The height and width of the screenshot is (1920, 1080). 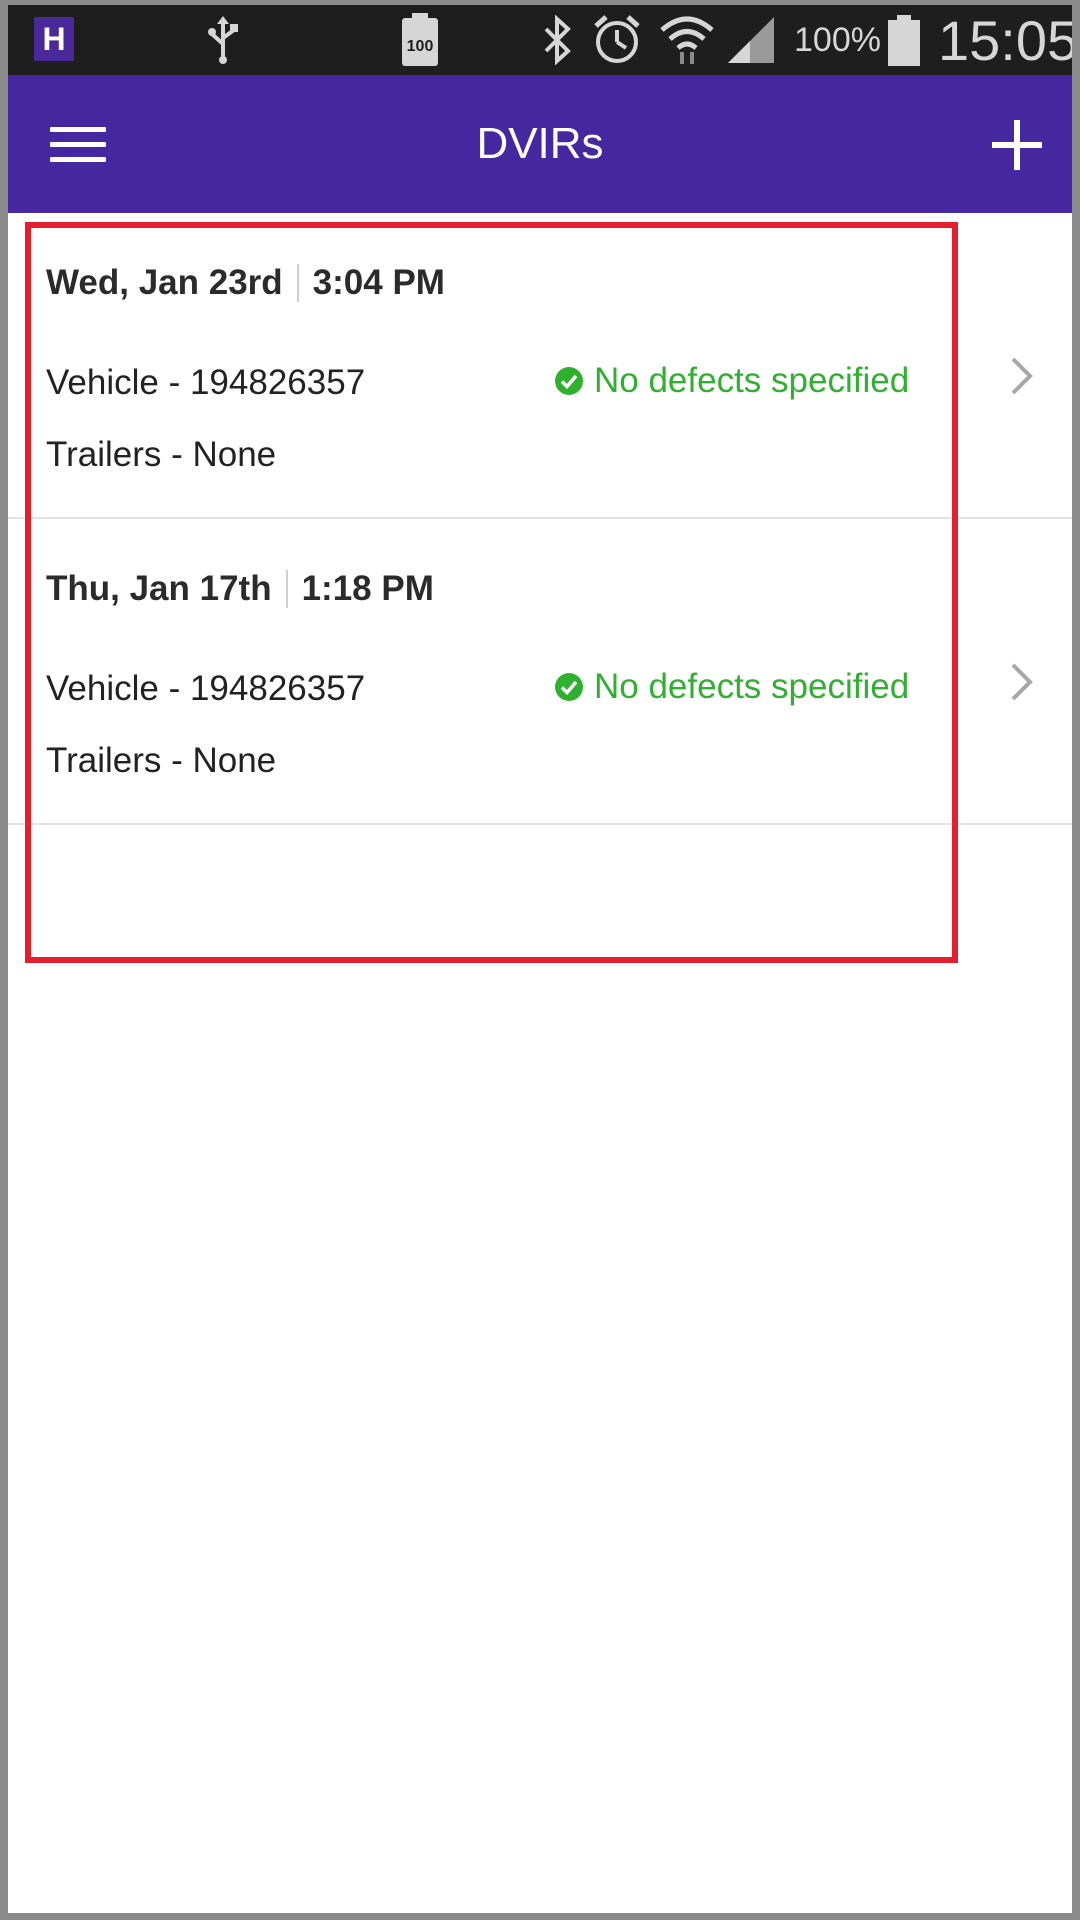 I want to click on add-dvir-button, so click(x=1020, y=145).